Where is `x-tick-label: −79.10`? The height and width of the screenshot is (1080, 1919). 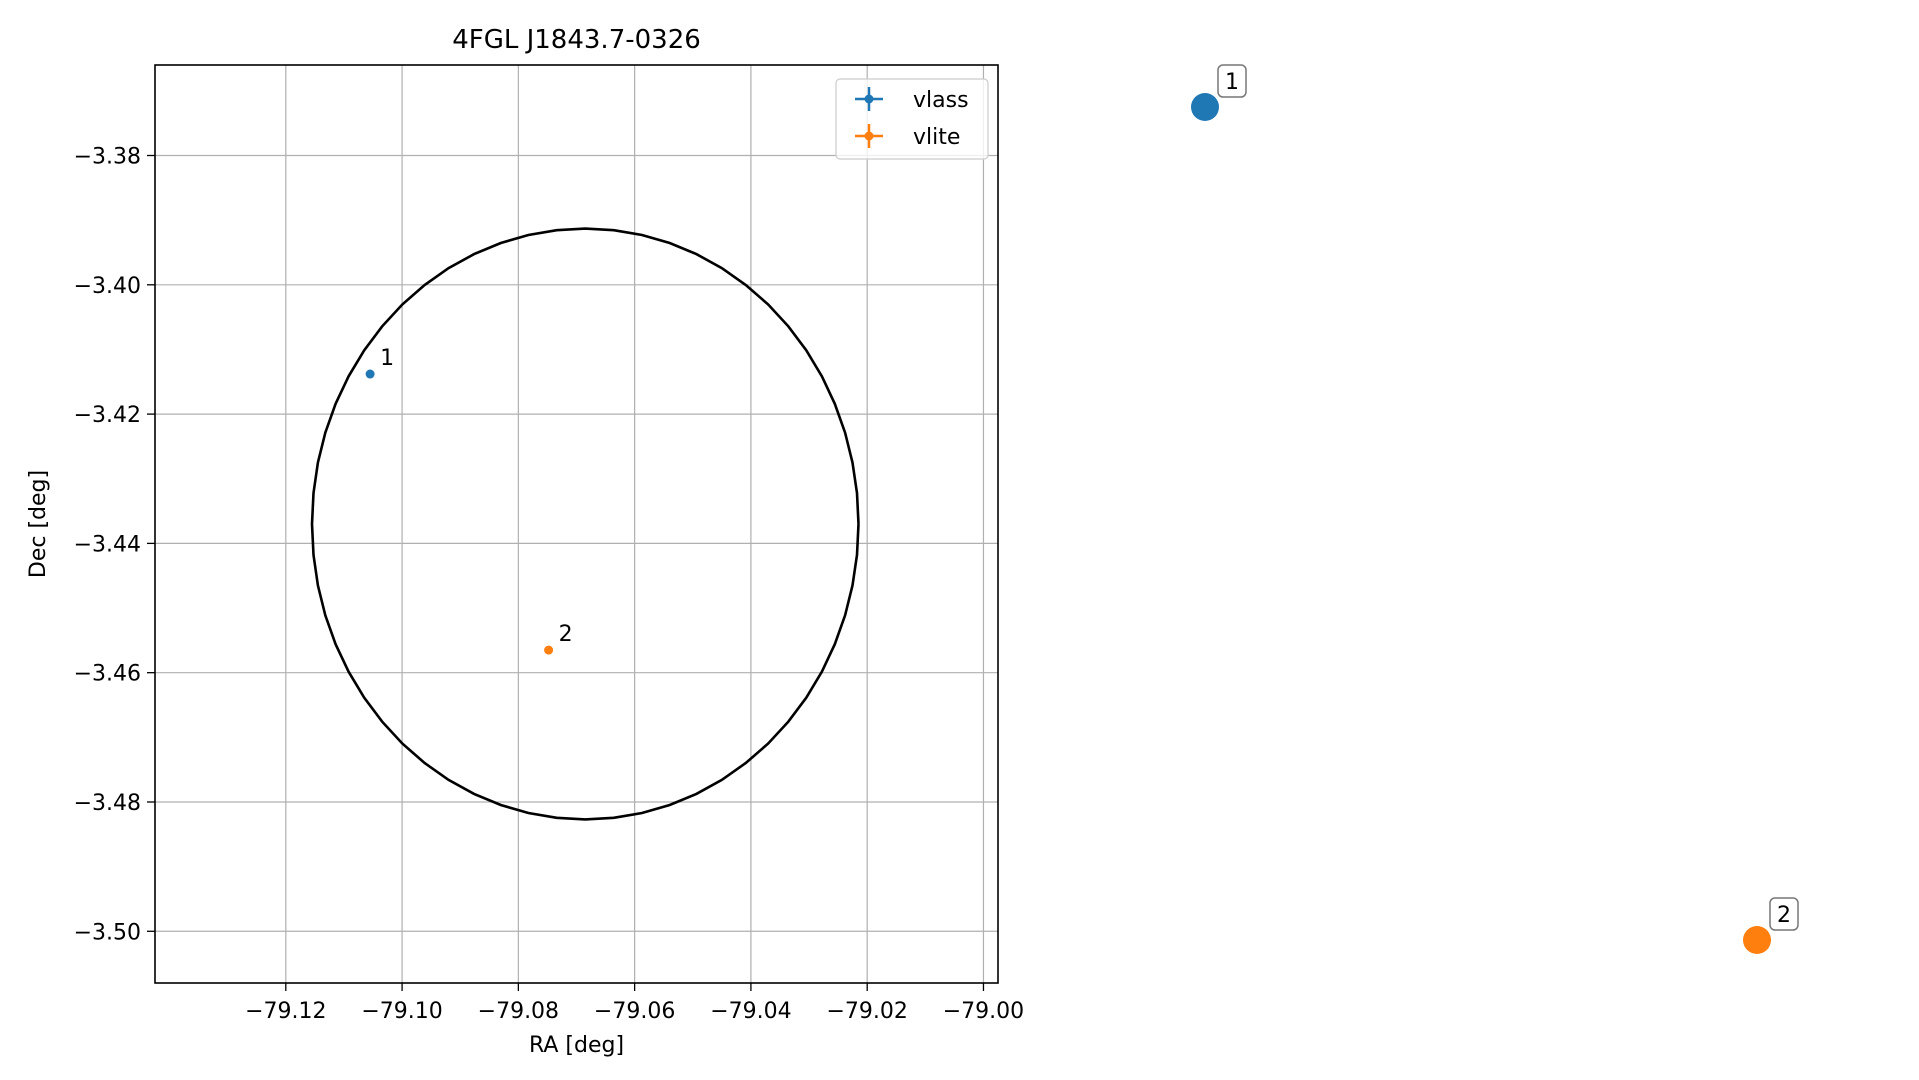 x-tick-label: −79.10 is located at coordinates (401, 1011).